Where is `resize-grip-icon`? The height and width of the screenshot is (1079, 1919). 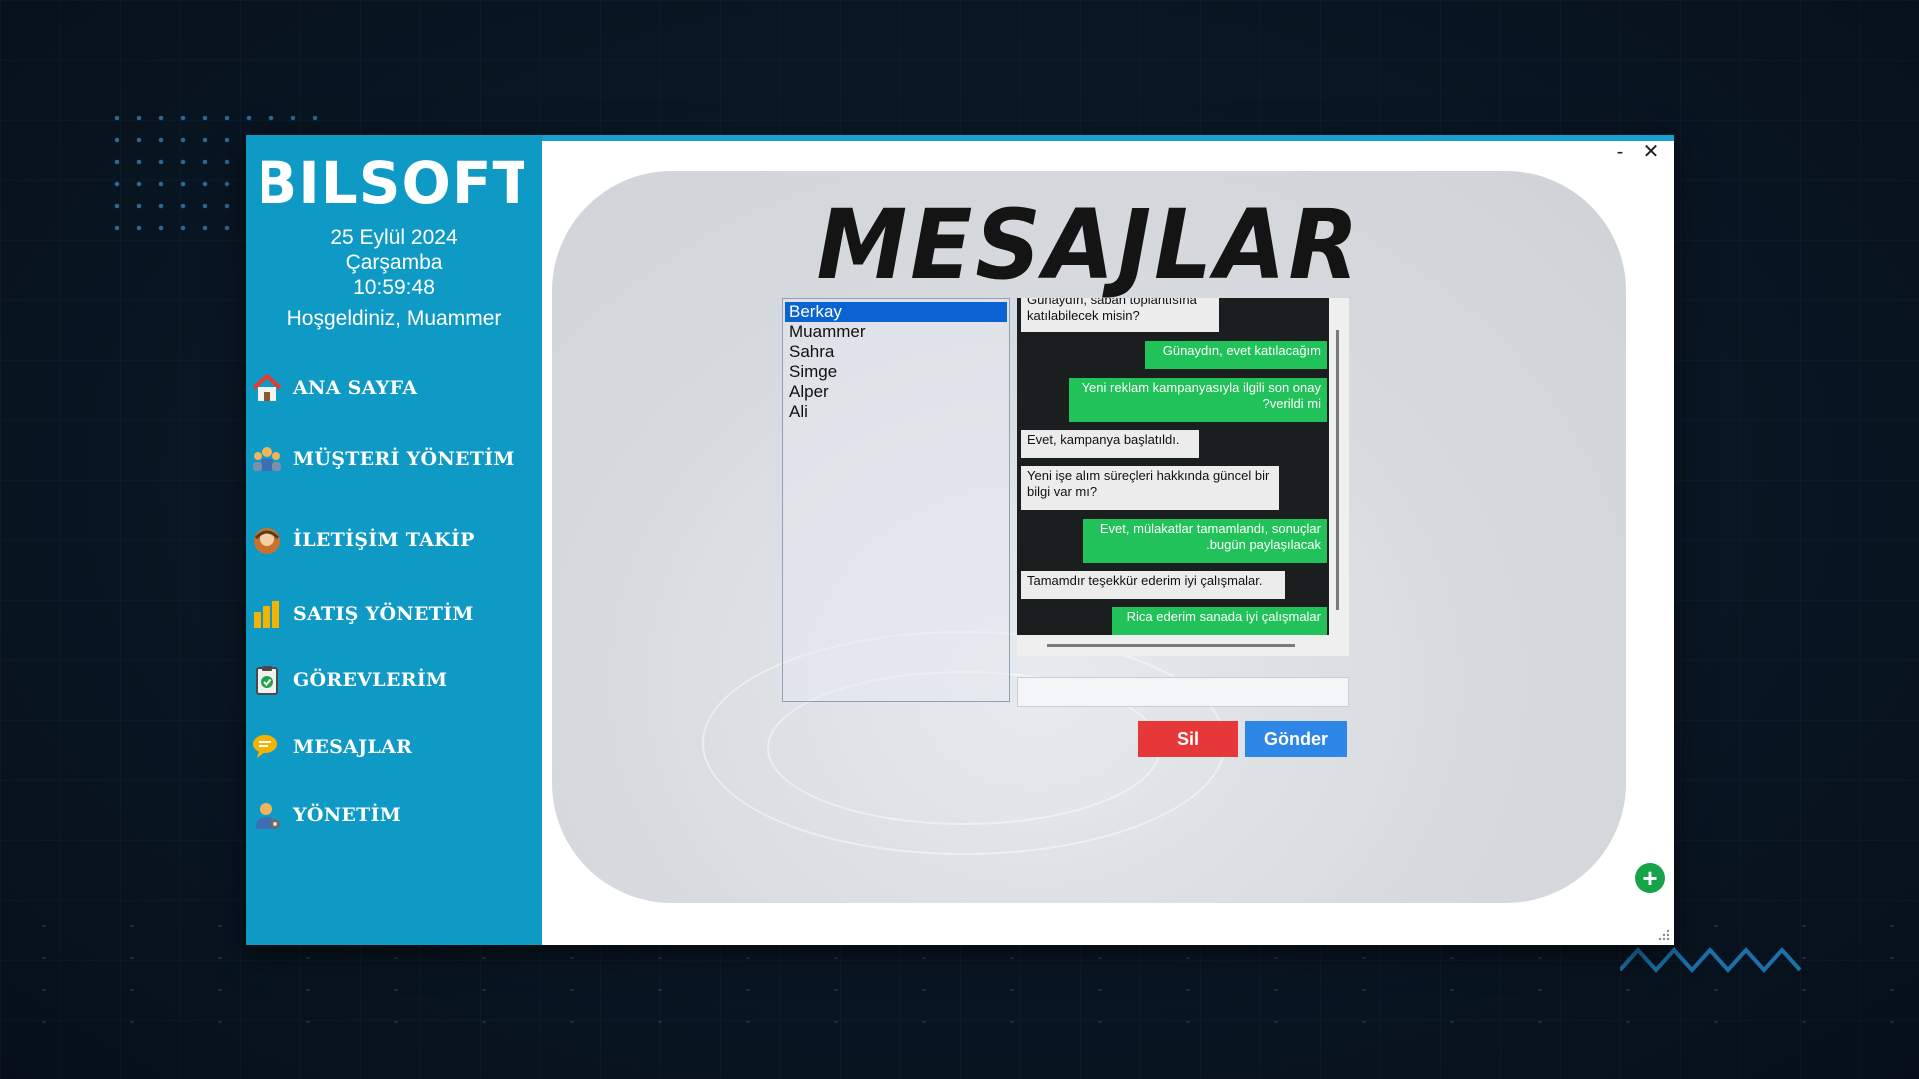
resize-grip-icon is located at coordinates (1663, 934).